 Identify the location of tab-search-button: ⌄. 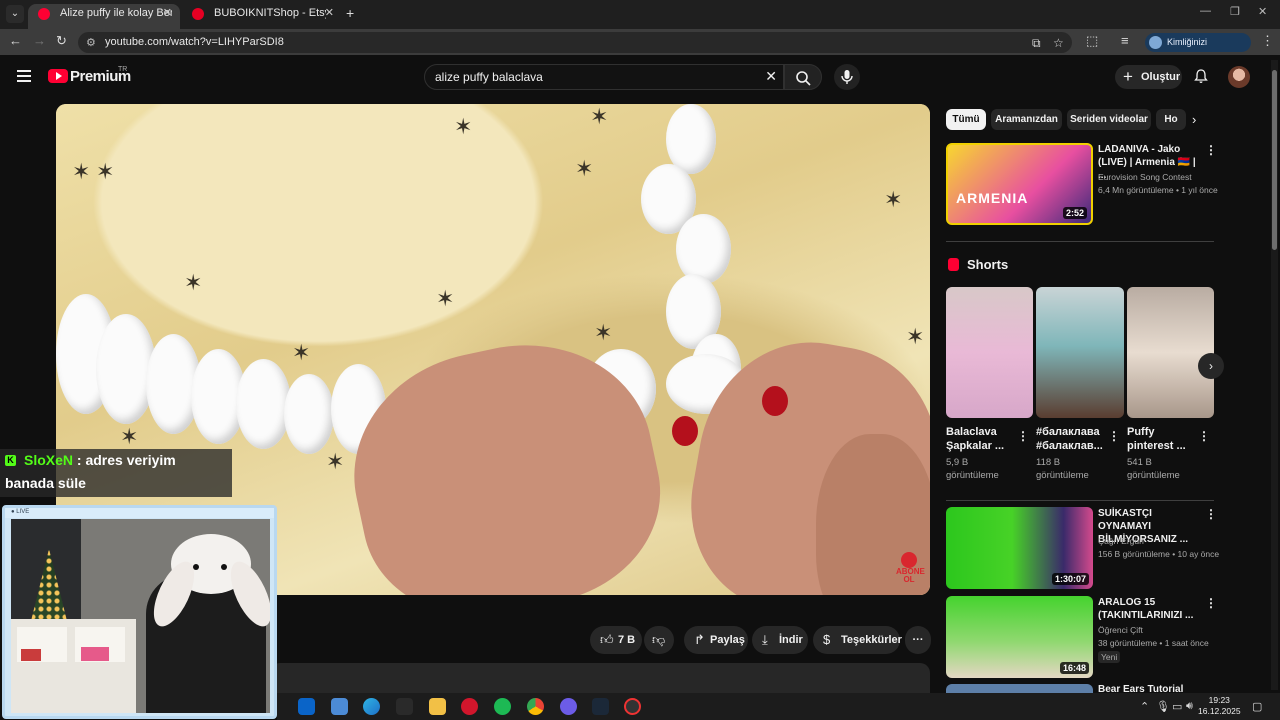
(15, 14).